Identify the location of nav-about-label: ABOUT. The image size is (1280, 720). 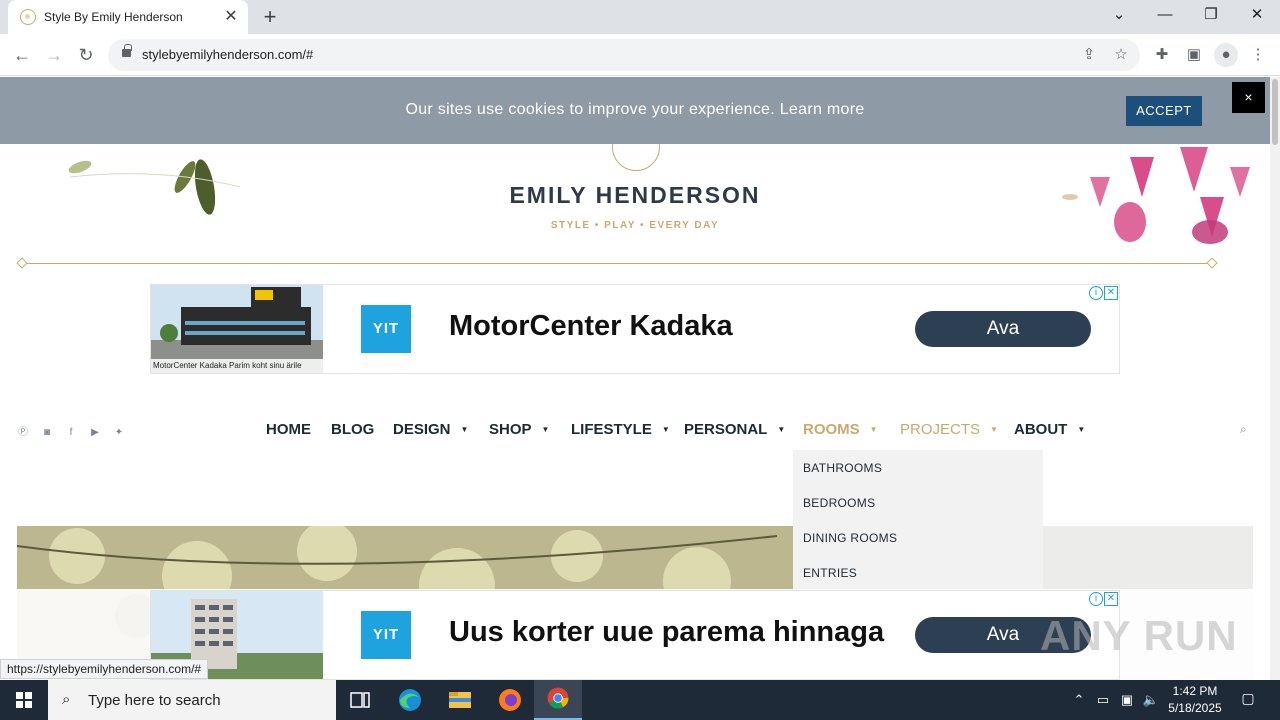
(1041, 429).